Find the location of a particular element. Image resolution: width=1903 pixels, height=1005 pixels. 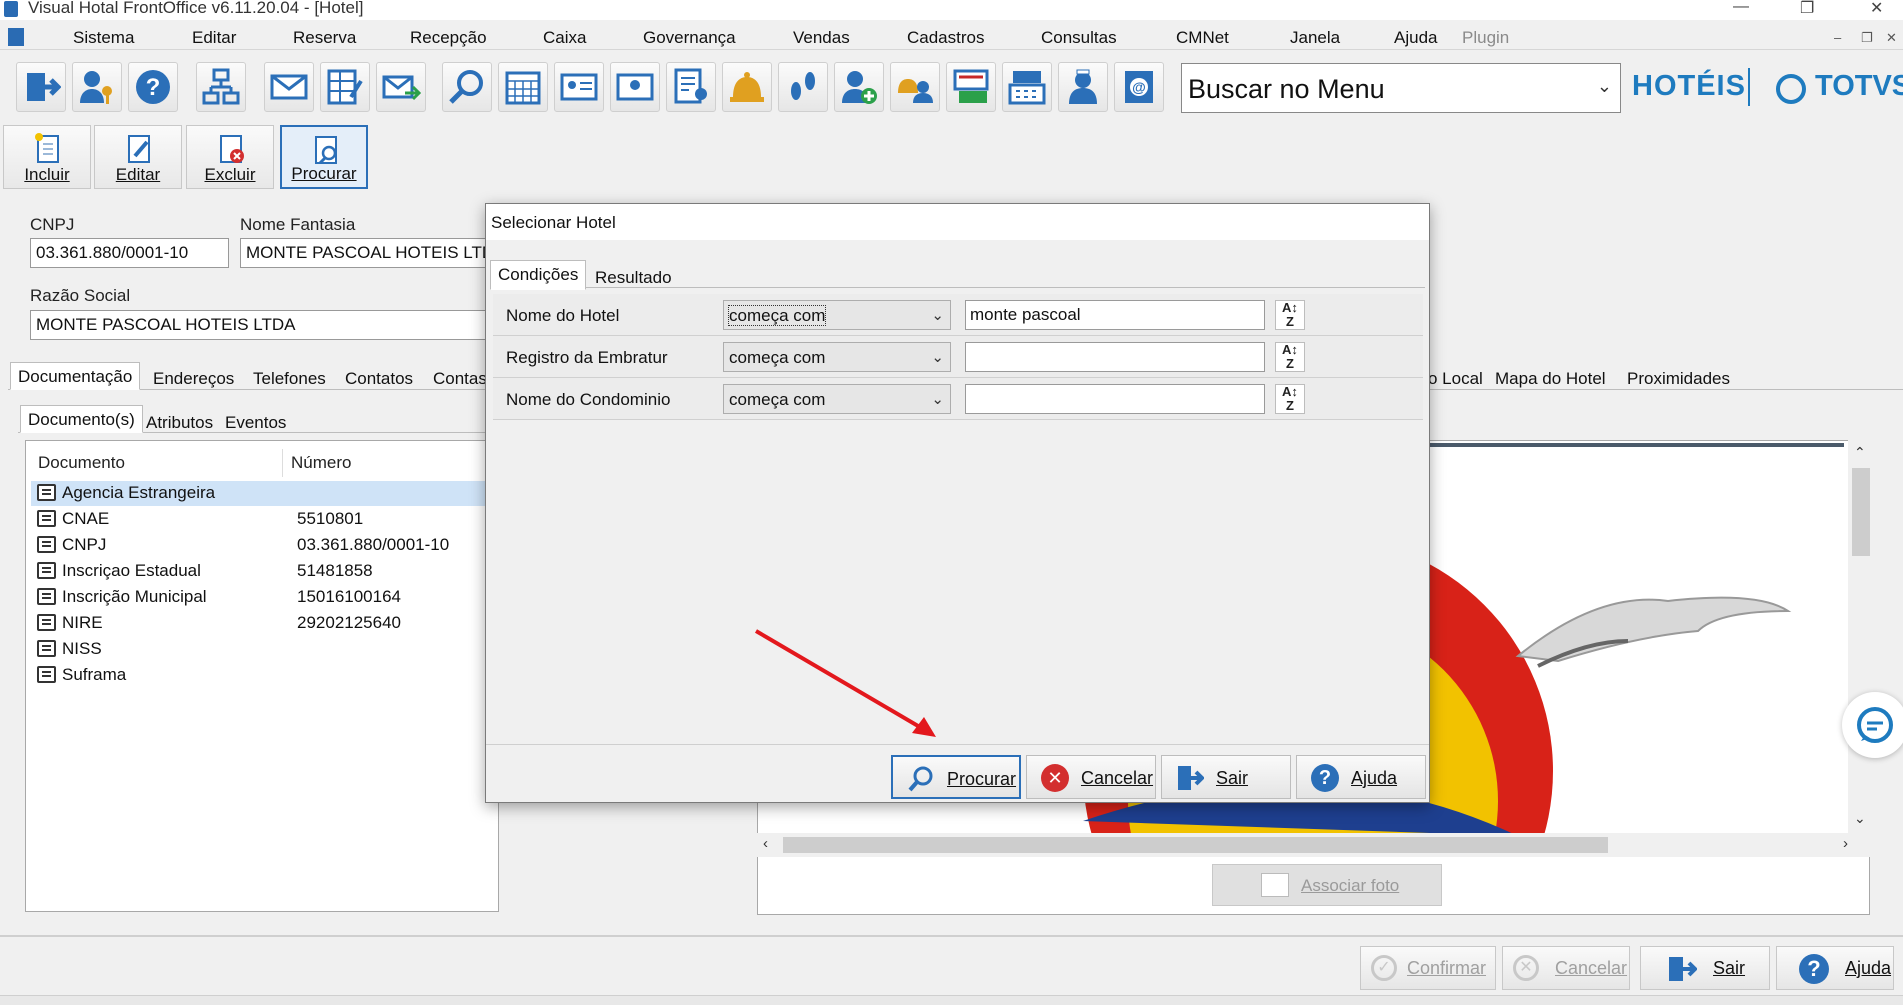

tab-local: o Local is located at coordinates (1455, 378).